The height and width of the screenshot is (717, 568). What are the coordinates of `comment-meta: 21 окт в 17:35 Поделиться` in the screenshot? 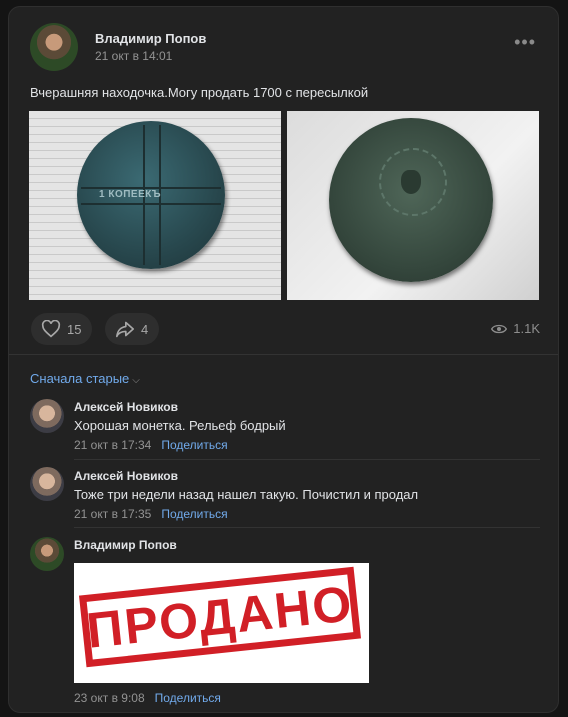 It's located at (151, 514).